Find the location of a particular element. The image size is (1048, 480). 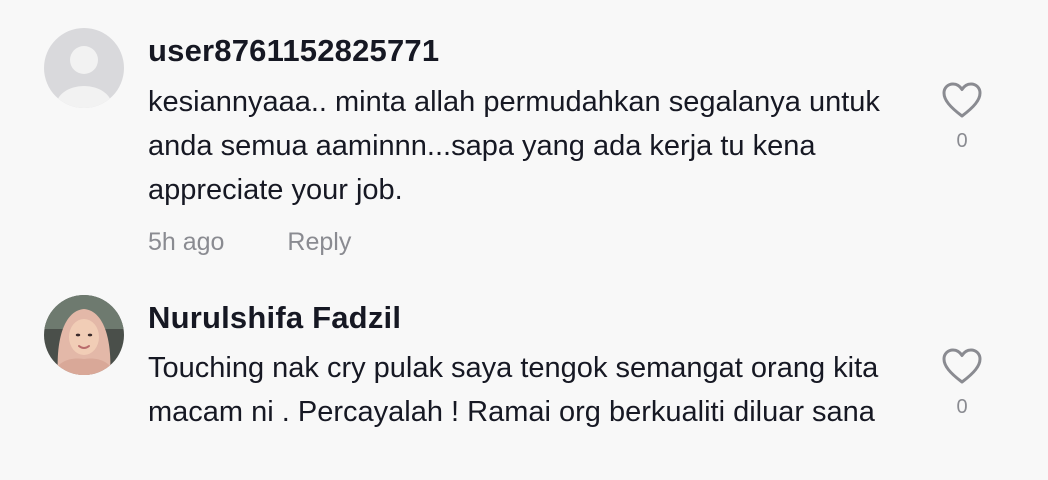

comment-meta: 5h ago Reply is located at coordinates (249, 242).